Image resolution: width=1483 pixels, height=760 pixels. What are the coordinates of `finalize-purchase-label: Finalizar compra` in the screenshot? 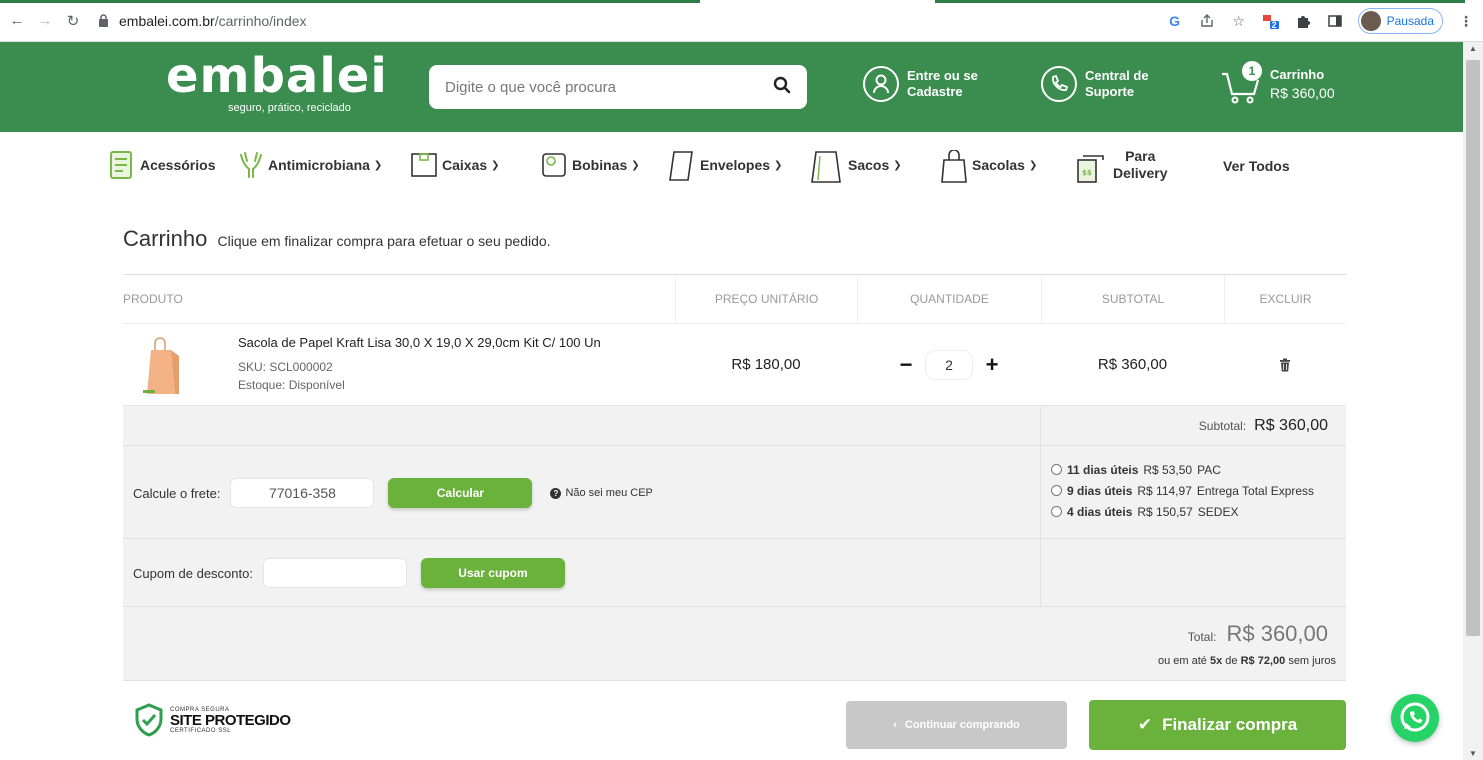 It's located at (1230, 724).